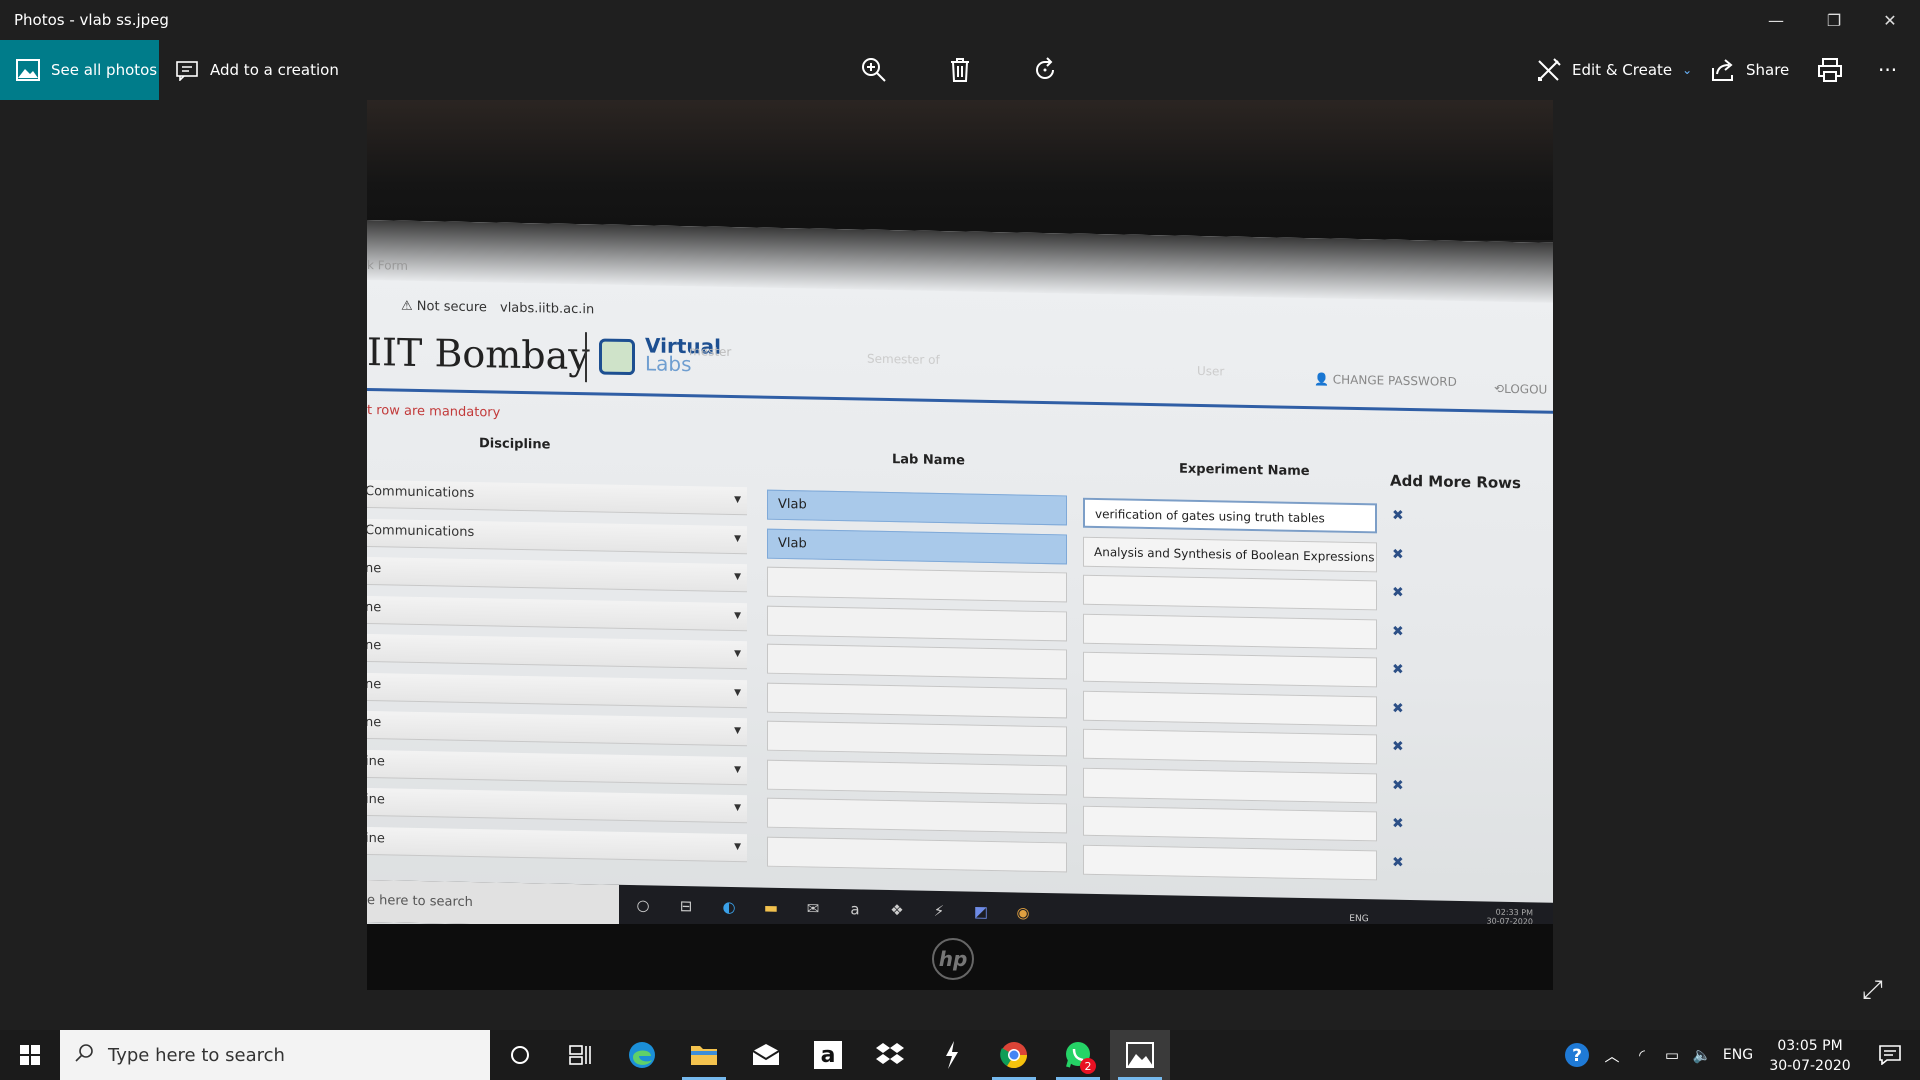  What do you see at coordinates (960, 957) in the screenshot?
I see `laptop-bezel-bottom: hp` at bounding box center [960, 957].